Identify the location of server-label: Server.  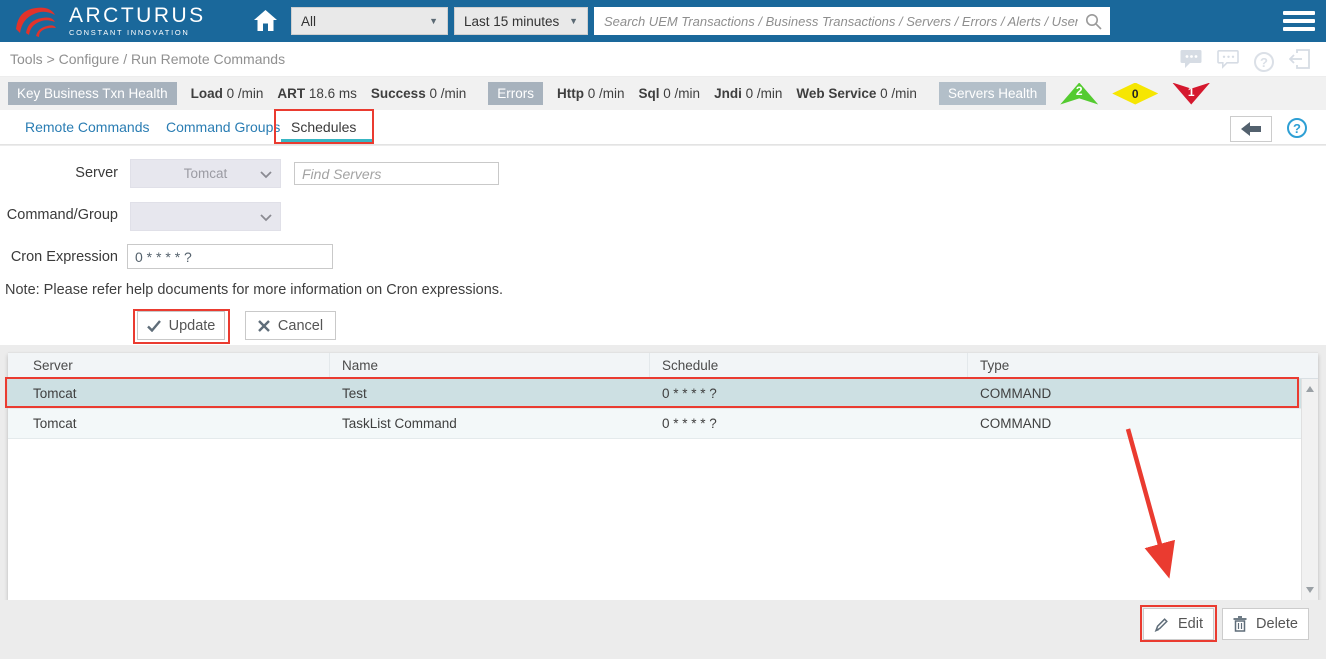
(96, 173).